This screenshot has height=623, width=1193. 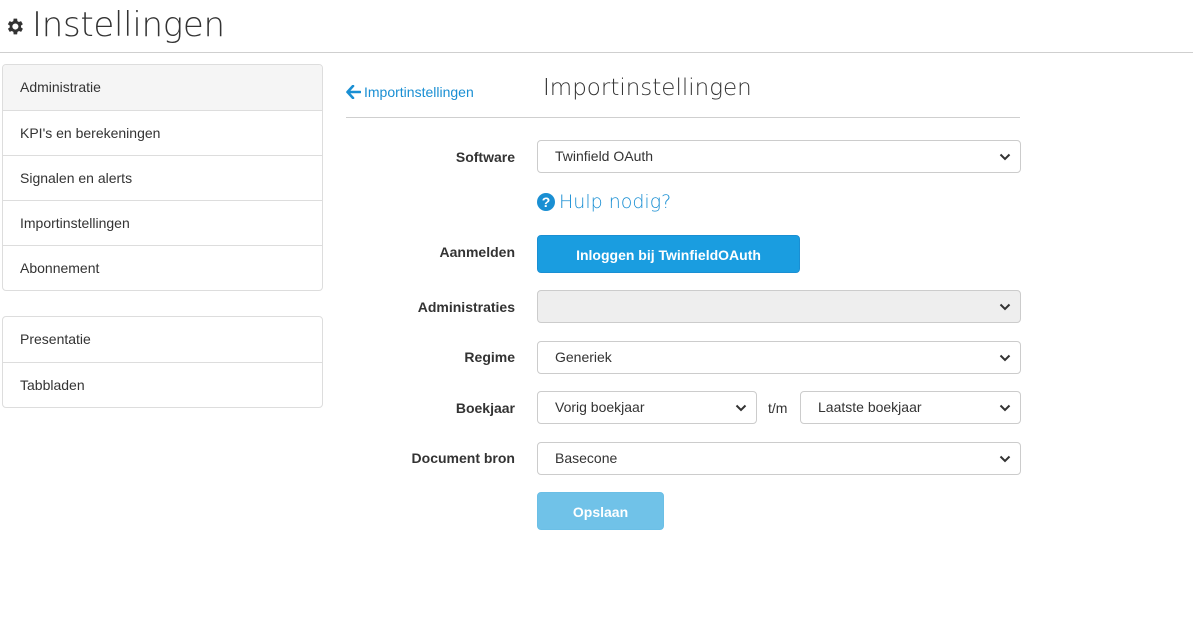 What do you see at coordinates (600, 407) in the screenshot?
I see `boekjaar-from-value: Vorig boekjaar` at bounding box center [600, 407].